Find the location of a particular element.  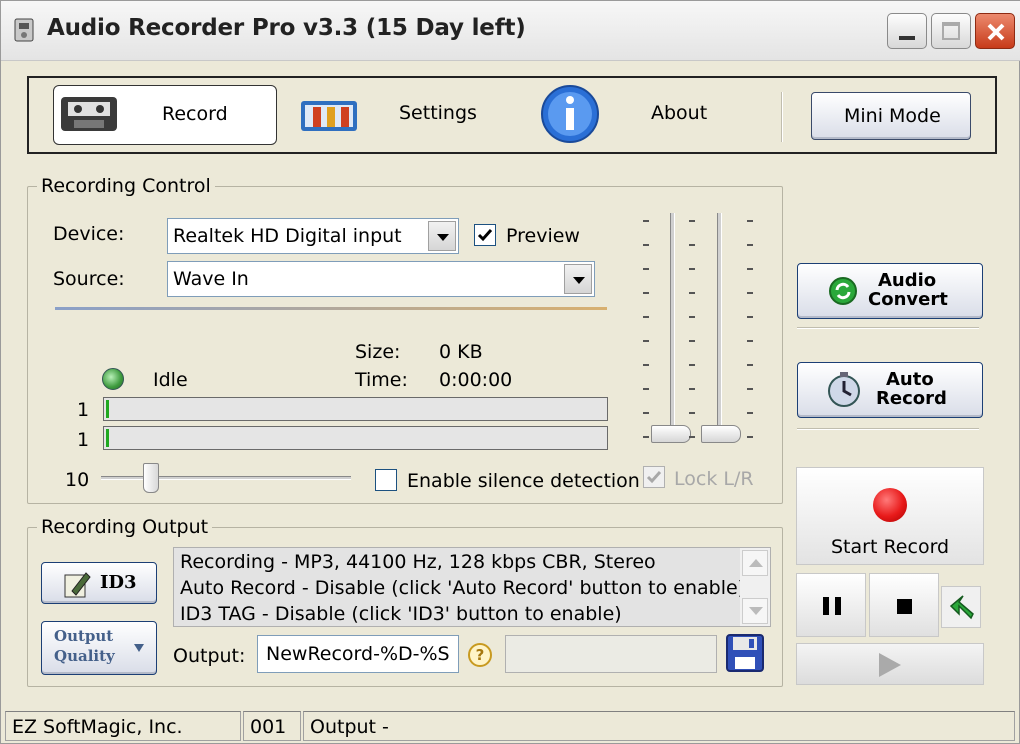

status-count-text: 001 is located at coordinates (268, 727).